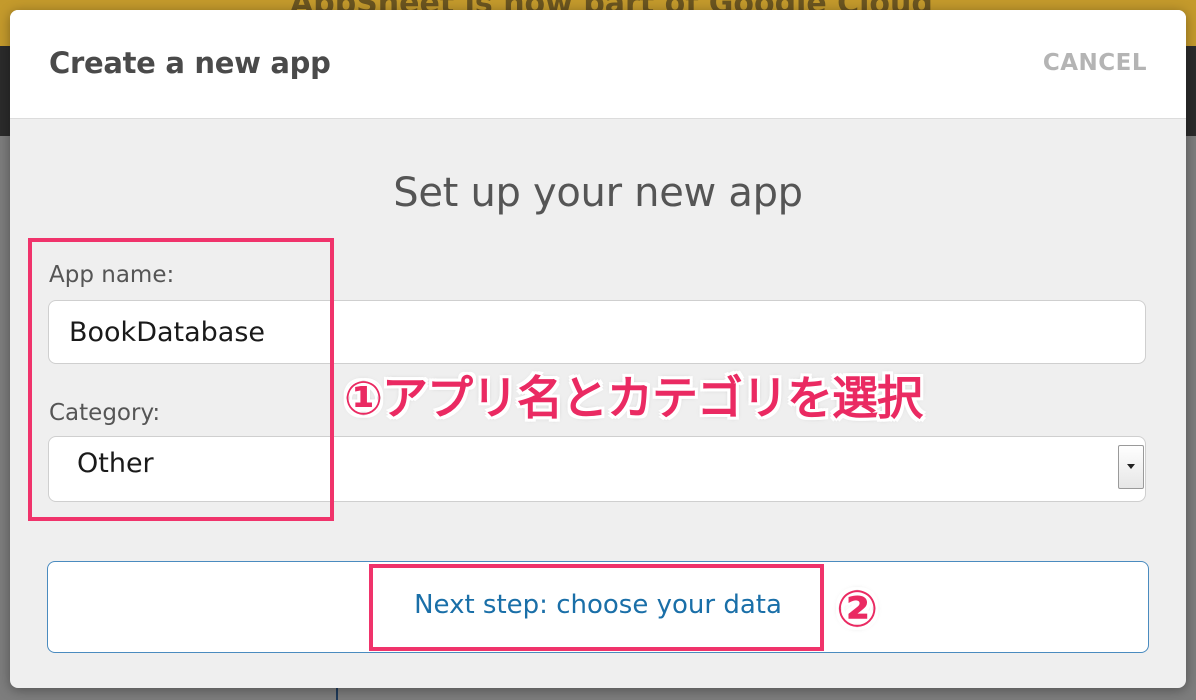 The width and height of the screenshot is (1196, 700). Describe the element at coordinates (1131, 467) in the screenshot. I see `dropdown-arrow-icon` at that location.